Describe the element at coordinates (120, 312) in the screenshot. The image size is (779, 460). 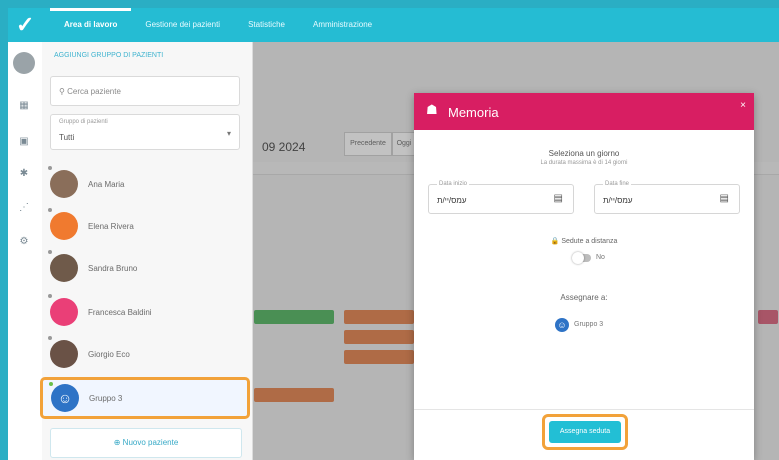
I see `patient-name: Francesca Baldini` at that location.